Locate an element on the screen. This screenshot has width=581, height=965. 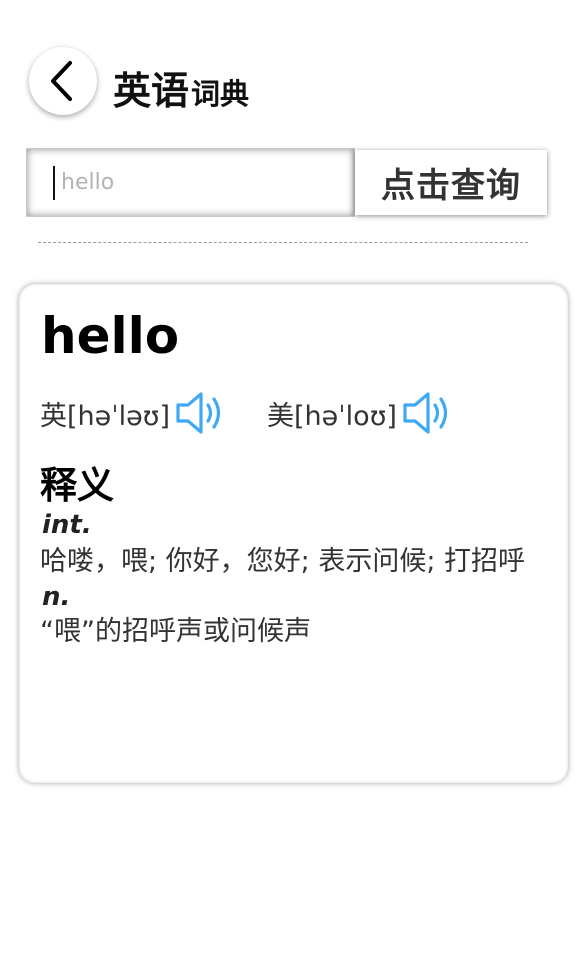
search-input: hello is located at coordinates (190, 182).